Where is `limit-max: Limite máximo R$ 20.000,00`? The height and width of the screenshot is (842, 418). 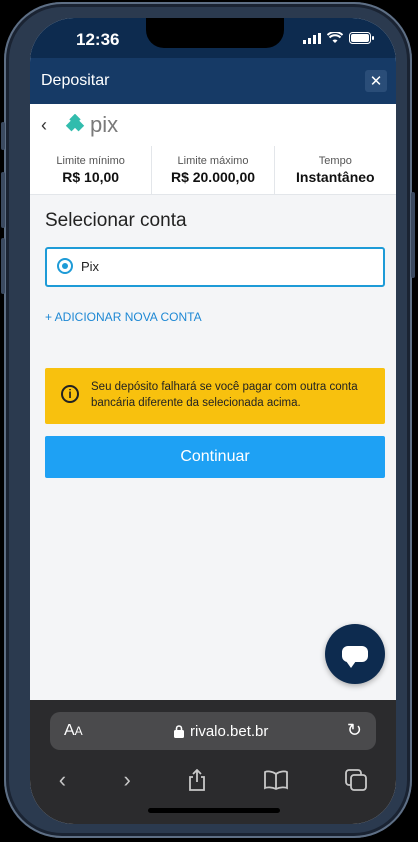 limit-max: Limite máximo R$ 20.000,00 is located at coordinates (213, 170).